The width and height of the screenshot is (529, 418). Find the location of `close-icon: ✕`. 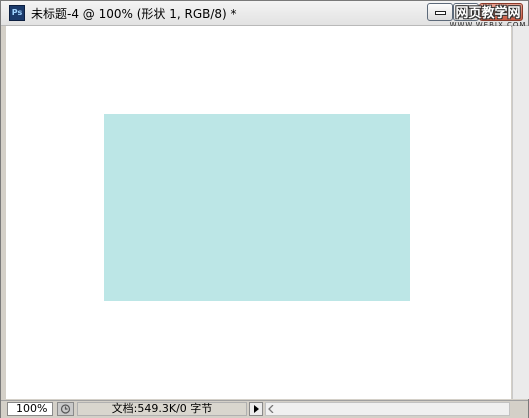

close-icon: ✕ is located at coordinates (501, 12).